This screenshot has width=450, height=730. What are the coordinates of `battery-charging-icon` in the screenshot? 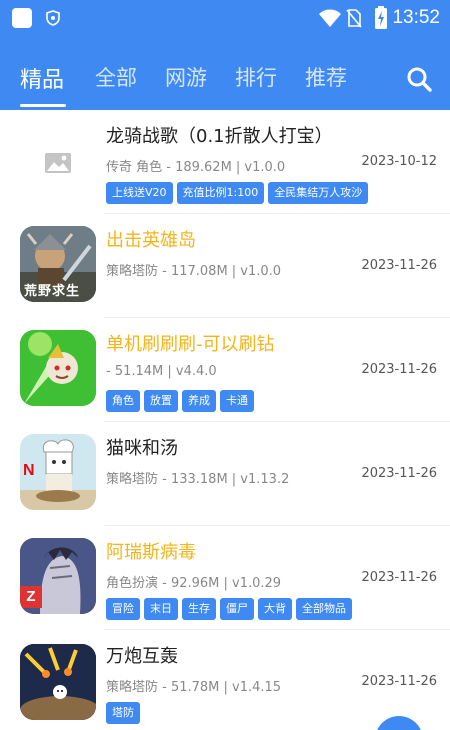 It's located at (381, 17).